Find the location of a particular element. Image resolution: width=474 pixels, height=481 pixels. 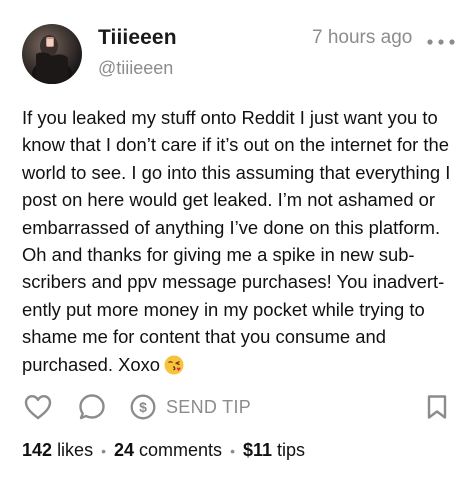

author-handle: @tiiieeen is located at coordinates (135, 68).